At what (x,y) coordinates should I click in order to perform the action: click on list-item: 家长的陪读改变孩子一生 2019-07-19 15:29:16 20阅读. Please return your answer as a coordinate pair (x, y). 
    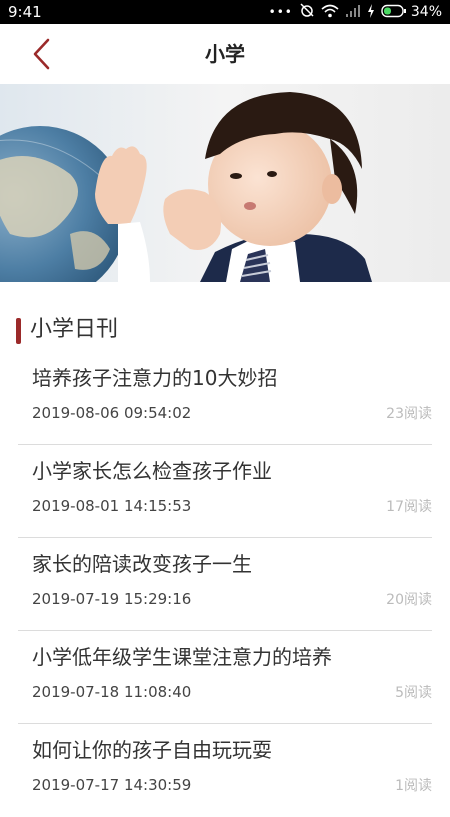
    Looking at the image, I should click on (225, 584).